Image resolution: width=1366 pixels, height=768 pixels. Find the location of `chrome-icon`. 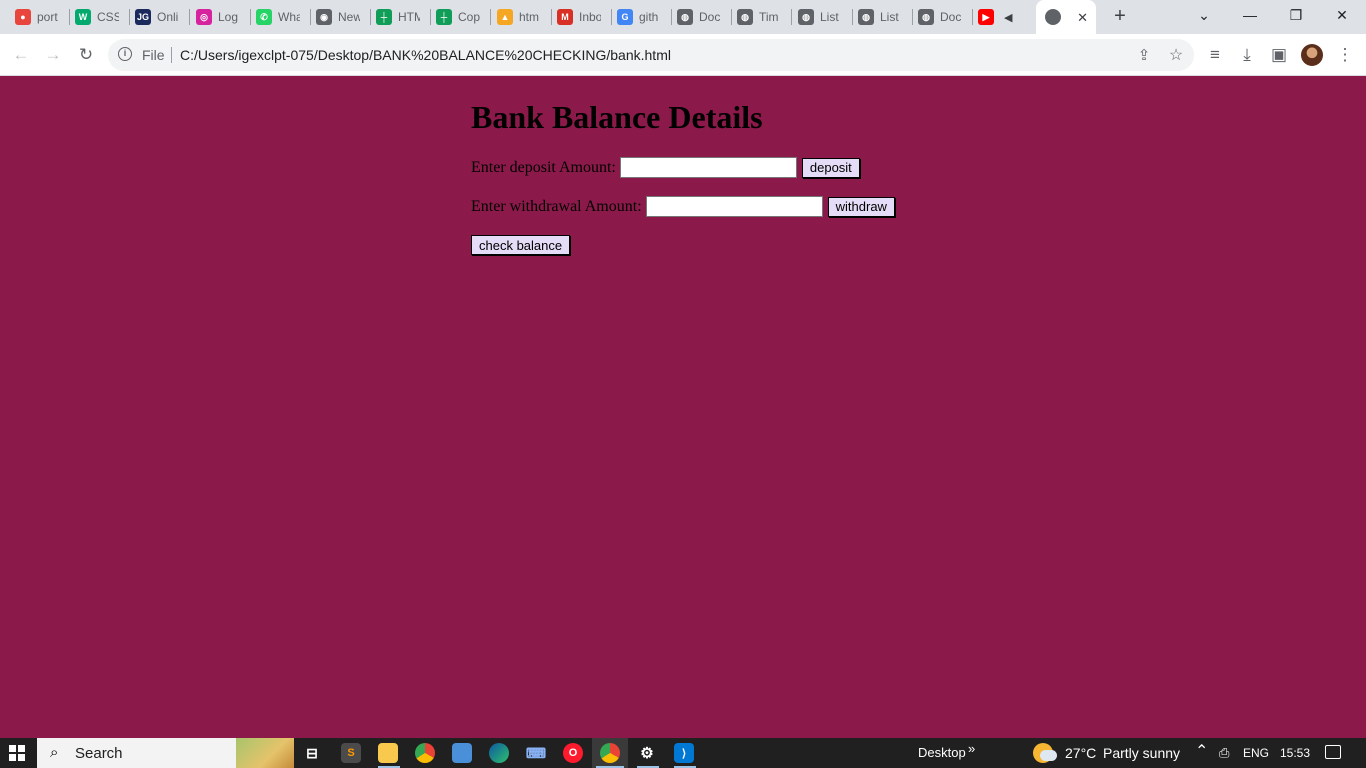

chrome-icon is located at coordinates (425, 753).